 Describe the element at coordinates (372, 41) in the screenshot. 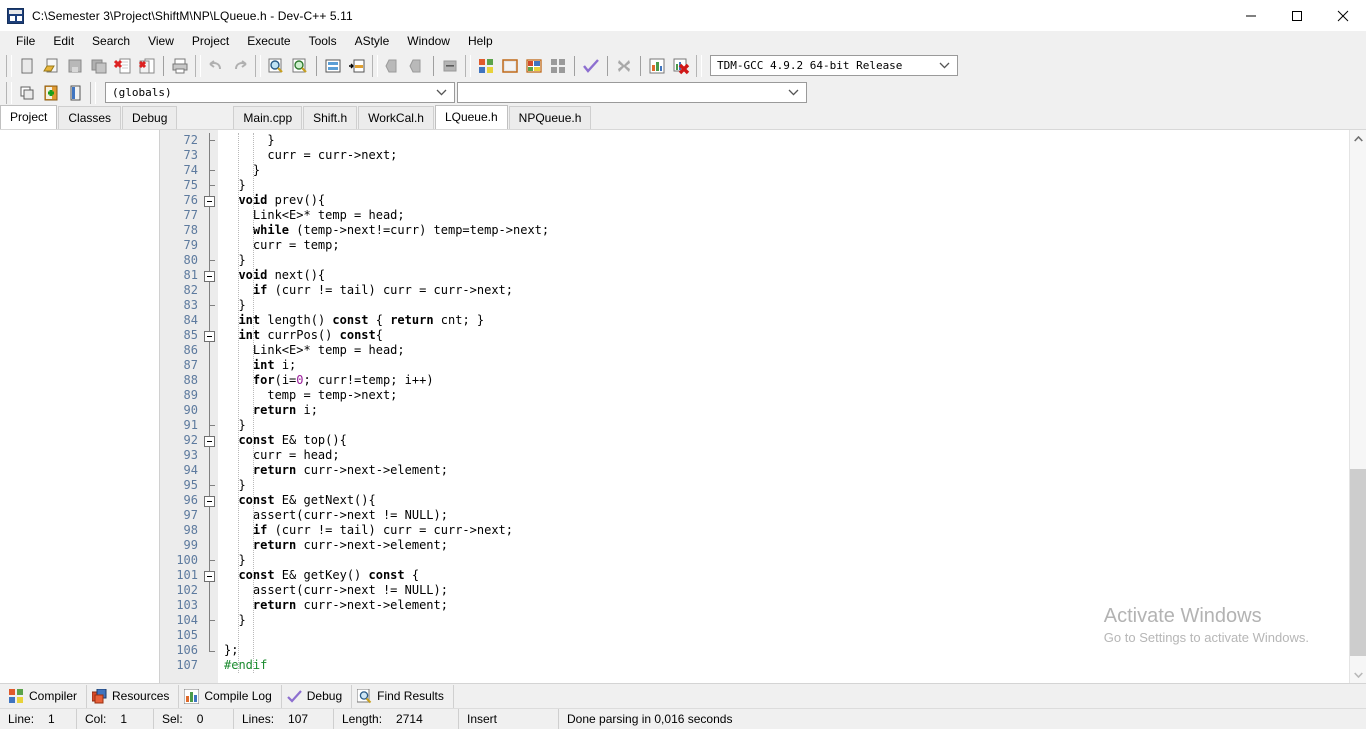

I see `menu-astyle: AStyle` at that location.